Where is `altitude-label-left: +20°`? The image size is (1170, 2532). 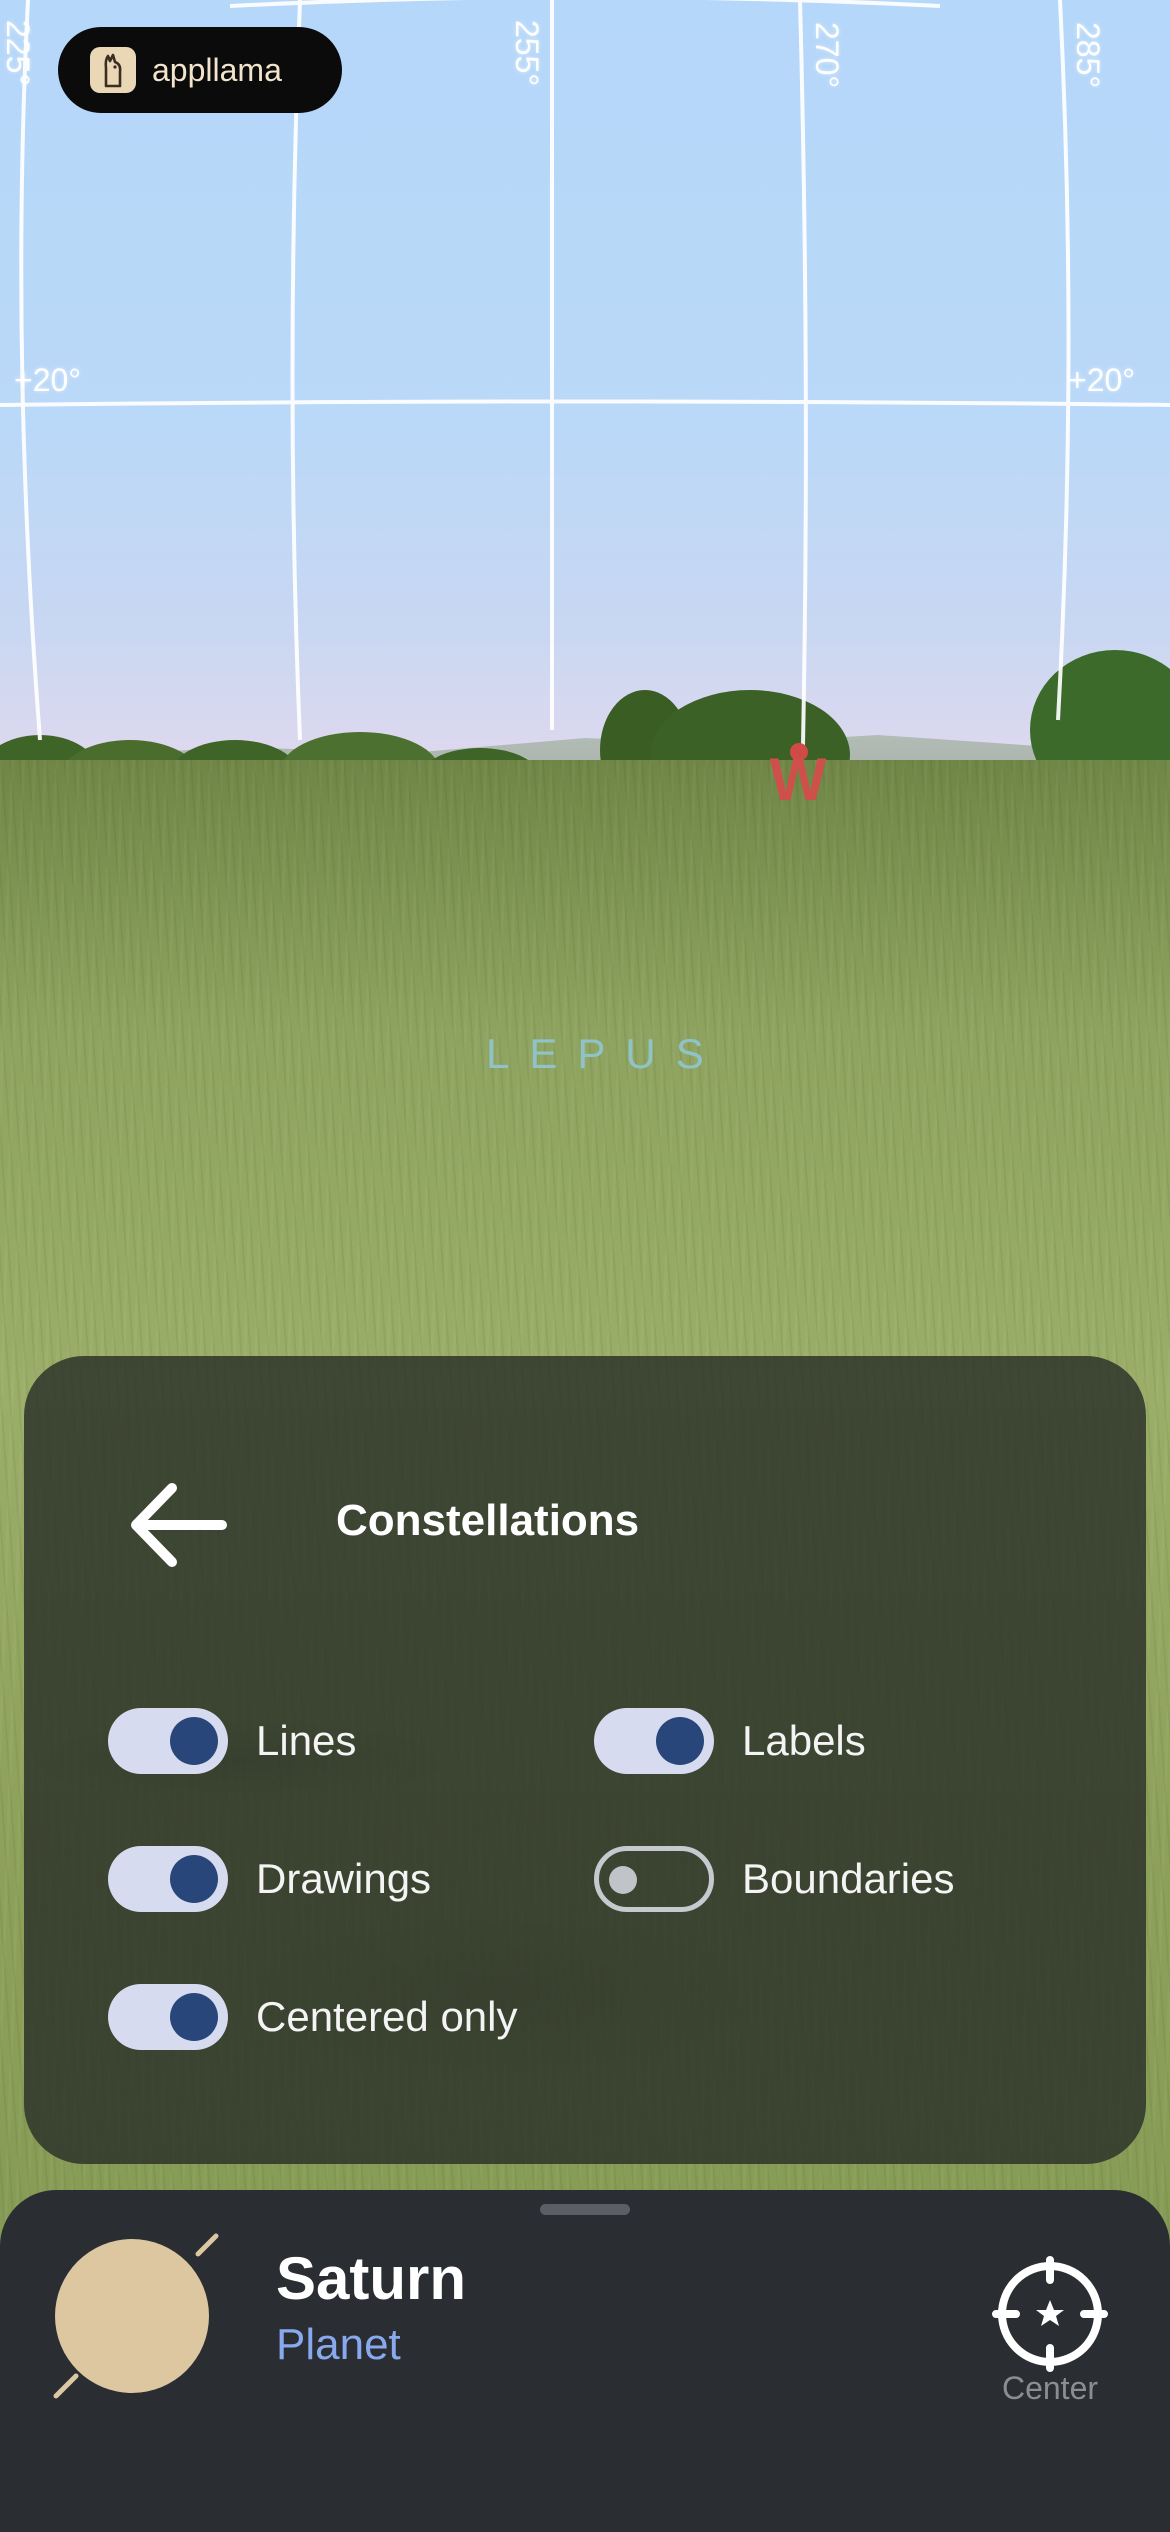 altitude-label-left: +20° is located at coordinates (48, 380).